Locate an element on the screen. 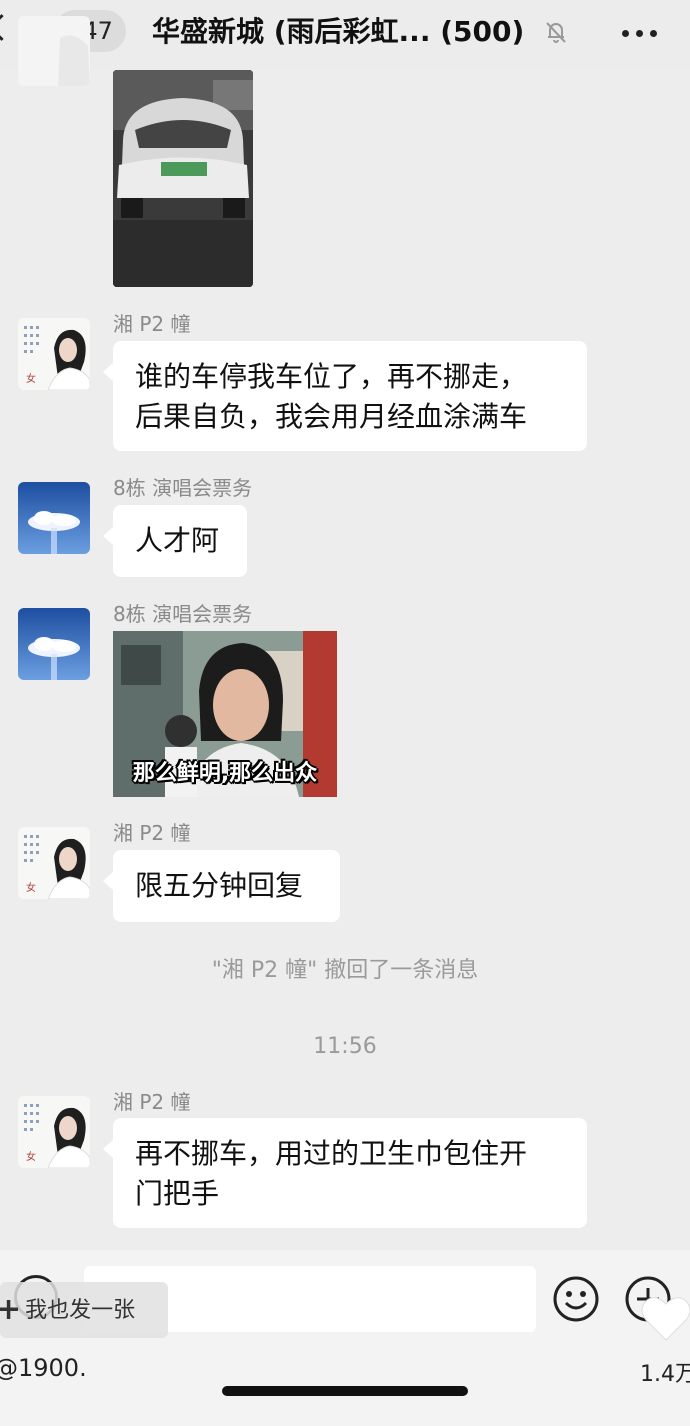 The height and width of the screenshot is (1426, 690). chat-header: 647 华盛新城 (雨后彩虹... (500) is located at coordinates (345, 35).